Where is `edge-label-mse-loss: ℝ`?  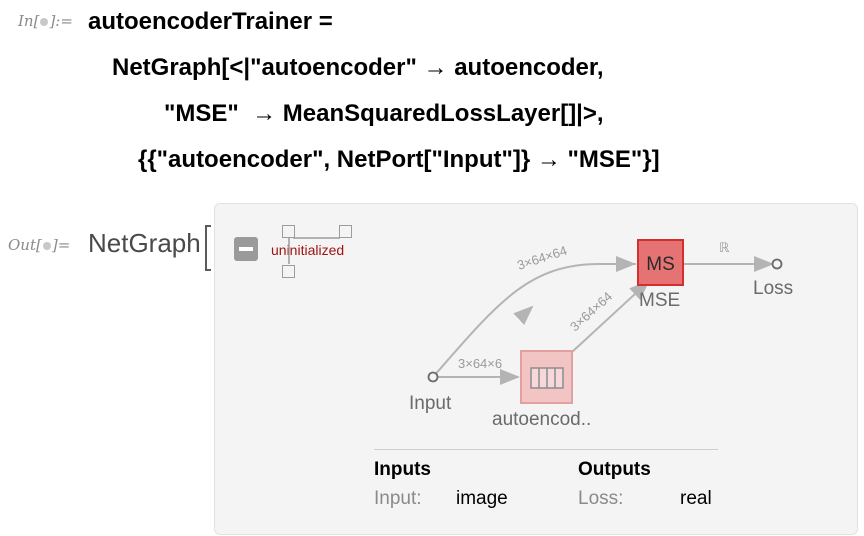 edge-label-mse-loss: ℝ is located at coordinates (724, 248).